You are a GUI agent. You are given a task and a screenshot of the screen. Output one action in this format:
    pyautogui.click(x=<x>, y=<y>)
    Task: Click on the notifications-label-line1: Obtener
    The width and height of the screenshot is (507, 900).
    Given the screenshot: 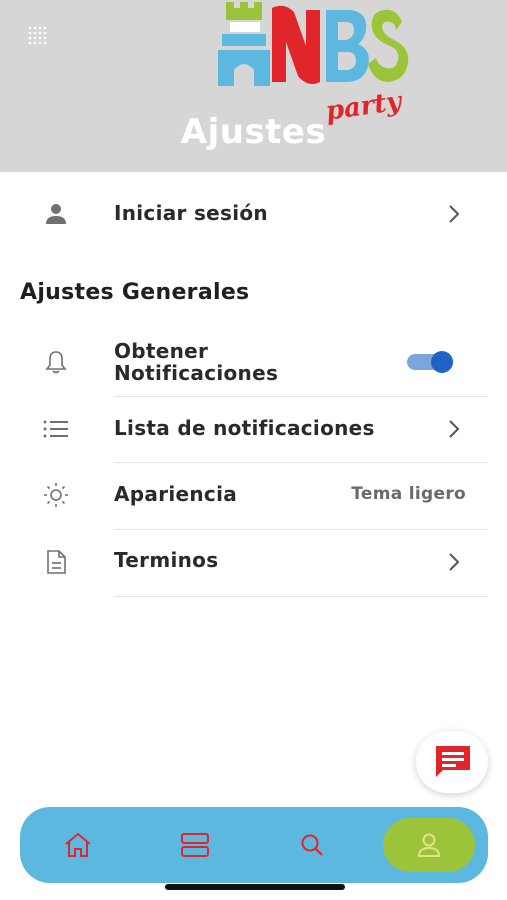 What is the action you would take?
    pyautogui.click(x=161, y=351)
    